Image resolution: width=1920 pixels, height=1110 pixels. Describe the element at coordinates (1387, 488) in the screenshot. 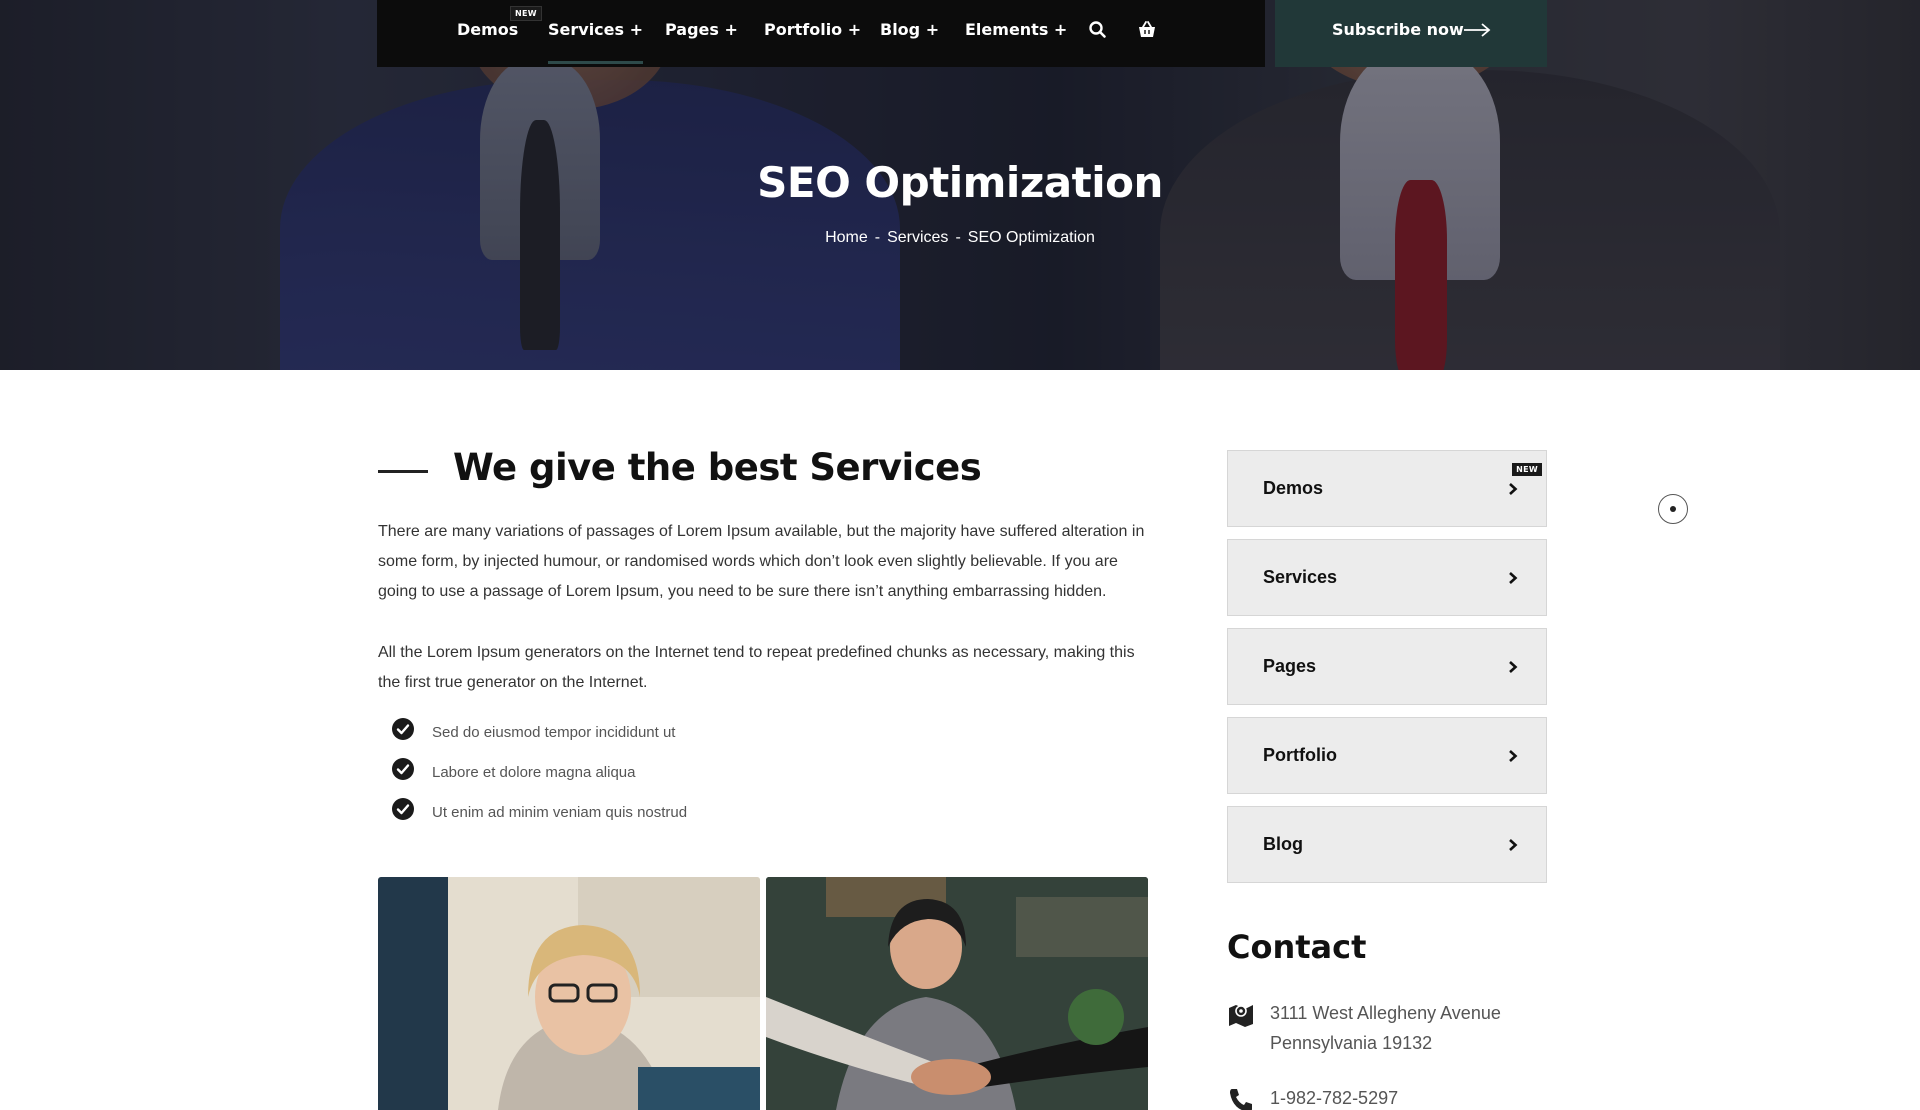

I see `sidebar-item-demos: Demos NEW` at that location.